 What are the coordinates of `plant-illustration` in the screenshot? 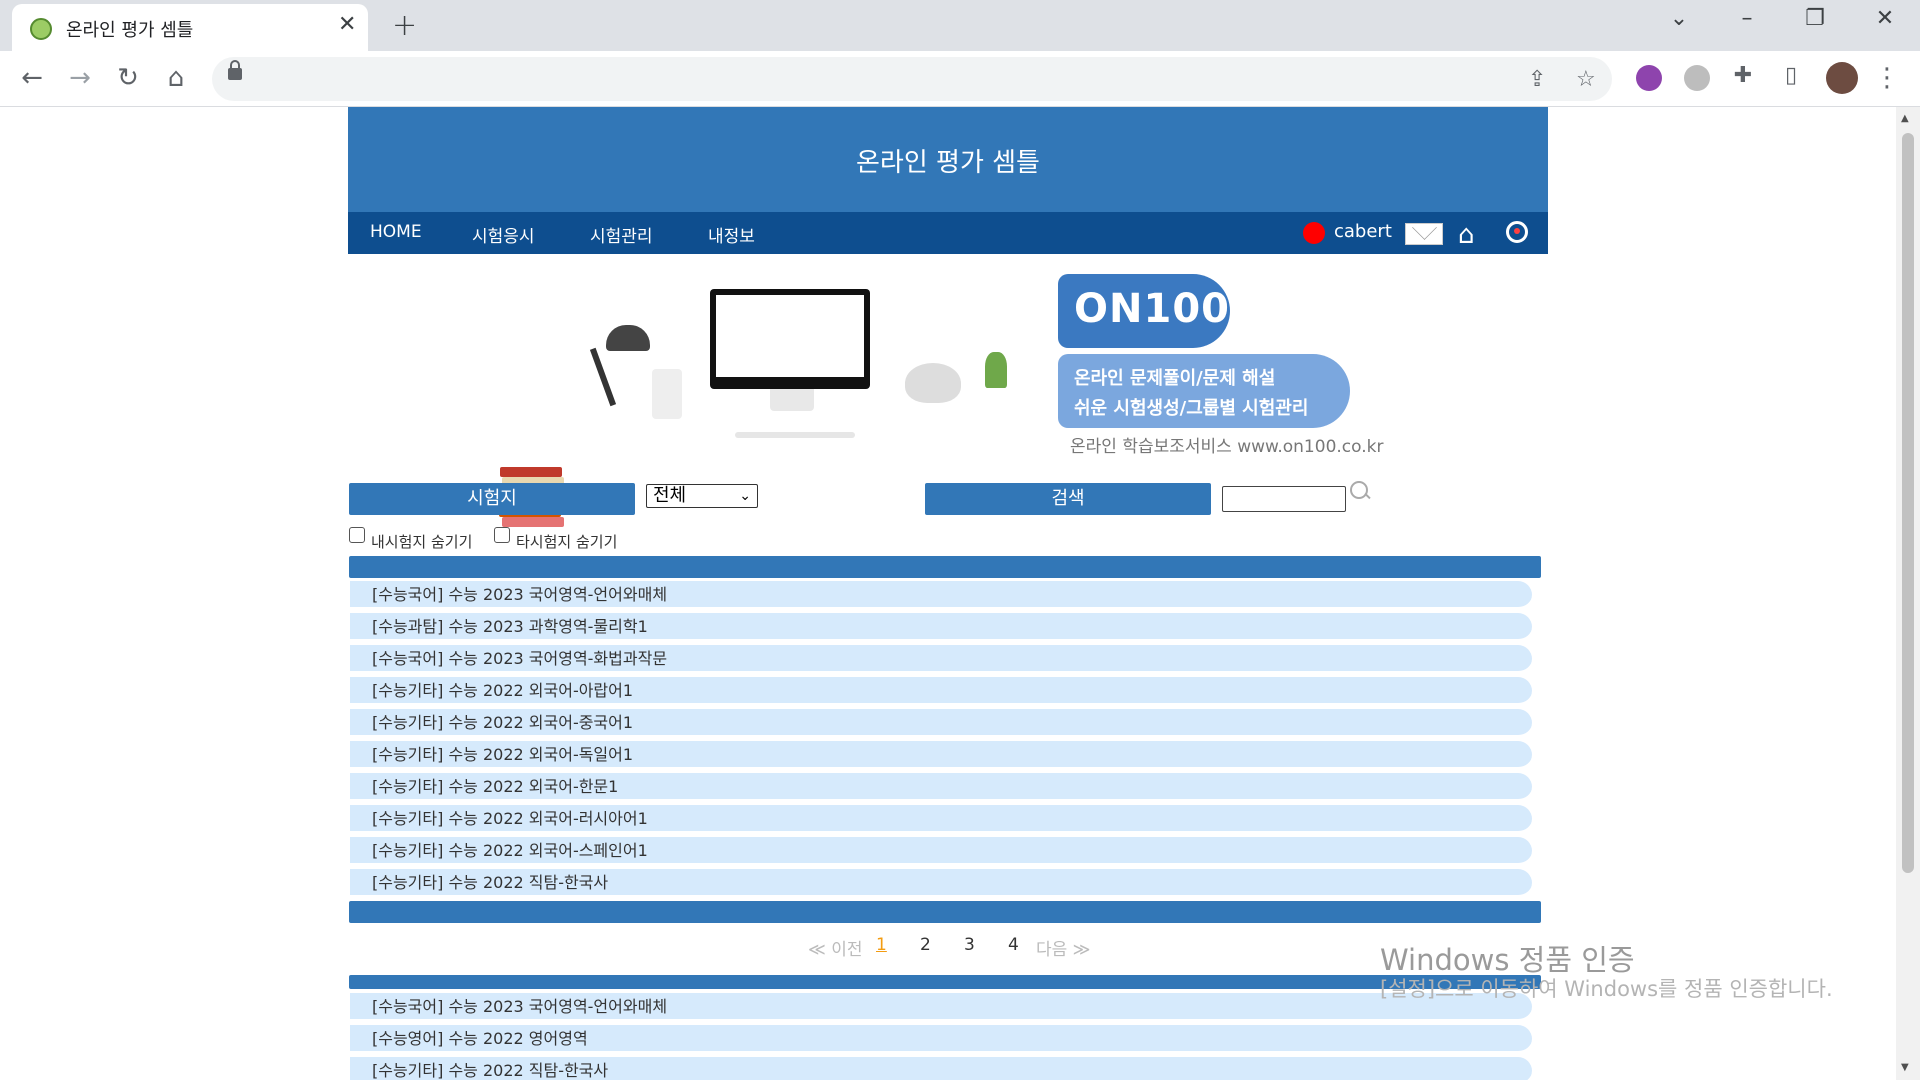 It's located at (996, 370).